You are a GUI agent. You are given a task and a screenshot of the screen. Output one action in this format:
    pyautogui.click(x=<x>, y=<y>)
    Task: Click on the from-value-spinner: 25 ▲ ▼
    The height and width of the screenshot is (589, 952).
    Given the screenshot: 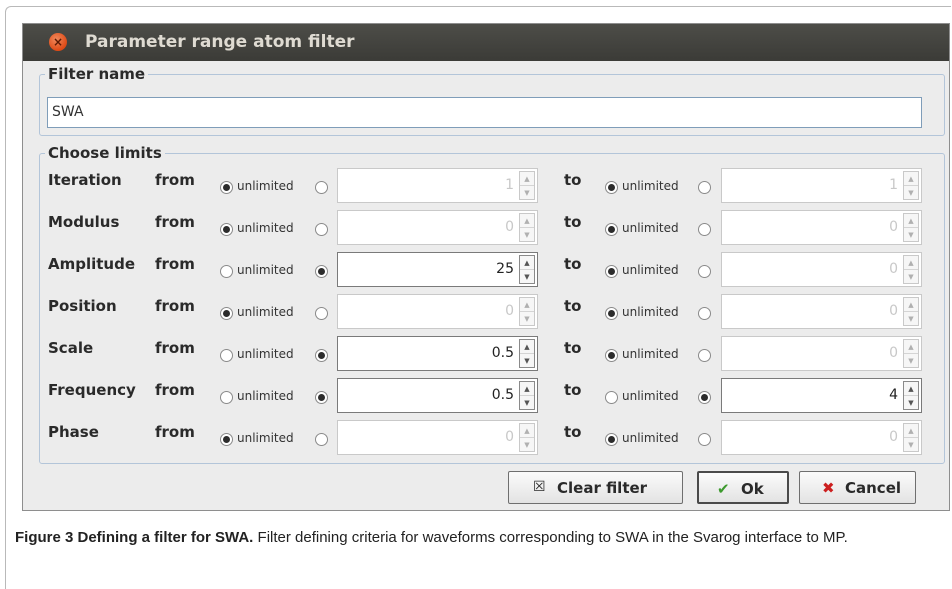 What is the action you would take?
    pyautogui.click(x=437, y=269)
    